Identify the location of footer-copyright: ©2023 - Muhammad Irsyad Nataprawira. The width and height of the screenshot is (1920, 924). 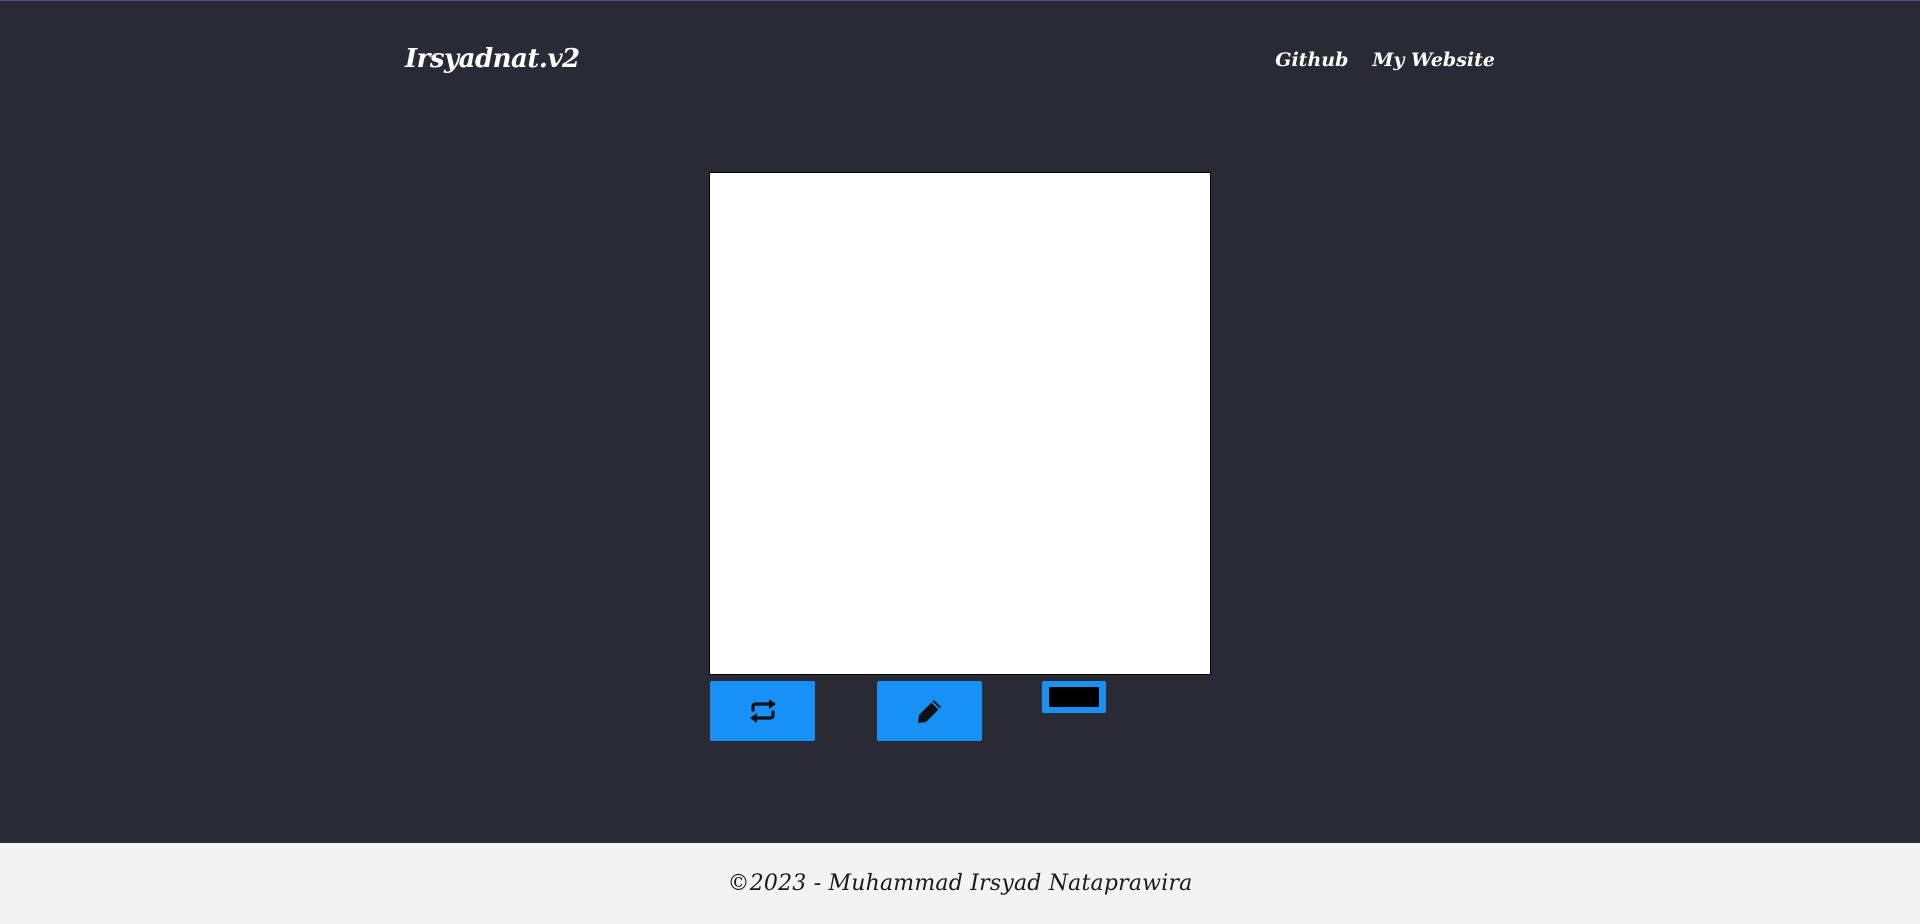
(960, 883).